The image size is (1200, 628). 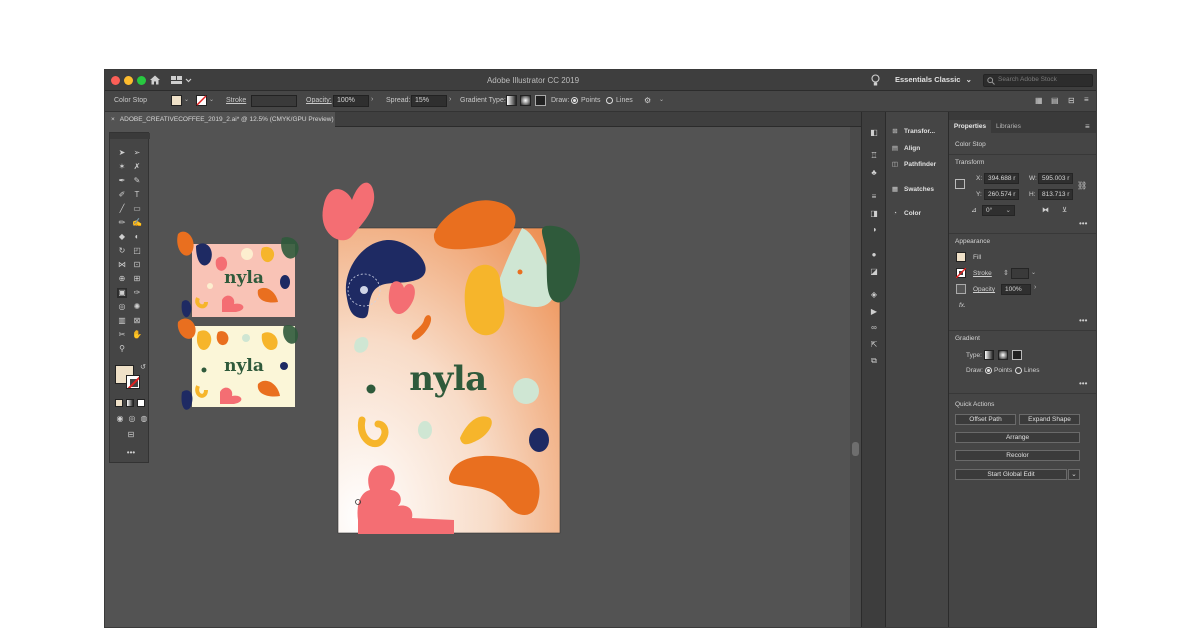 What do you see at coordinates (137, 195) in the screenshot?
I see `type-tool-icon: T` at bounding box center [137, 195].